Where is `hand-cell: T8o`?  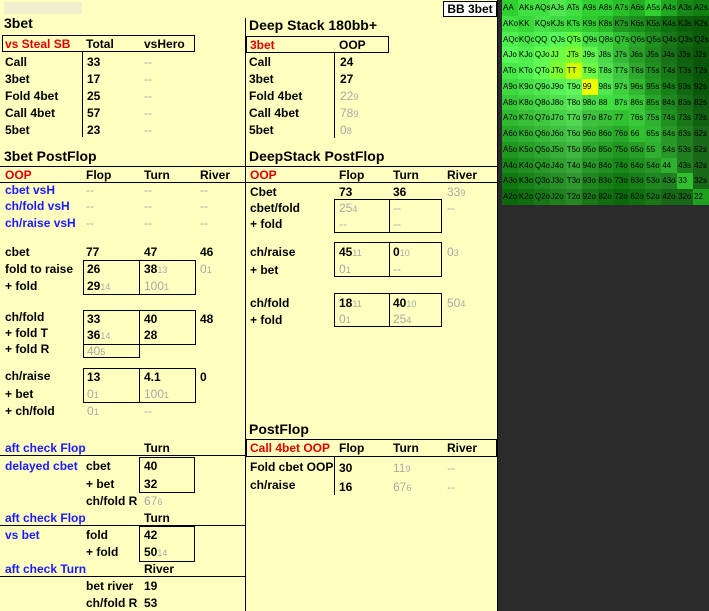
hand-cell: T8o is located at coordinates (573, 102).